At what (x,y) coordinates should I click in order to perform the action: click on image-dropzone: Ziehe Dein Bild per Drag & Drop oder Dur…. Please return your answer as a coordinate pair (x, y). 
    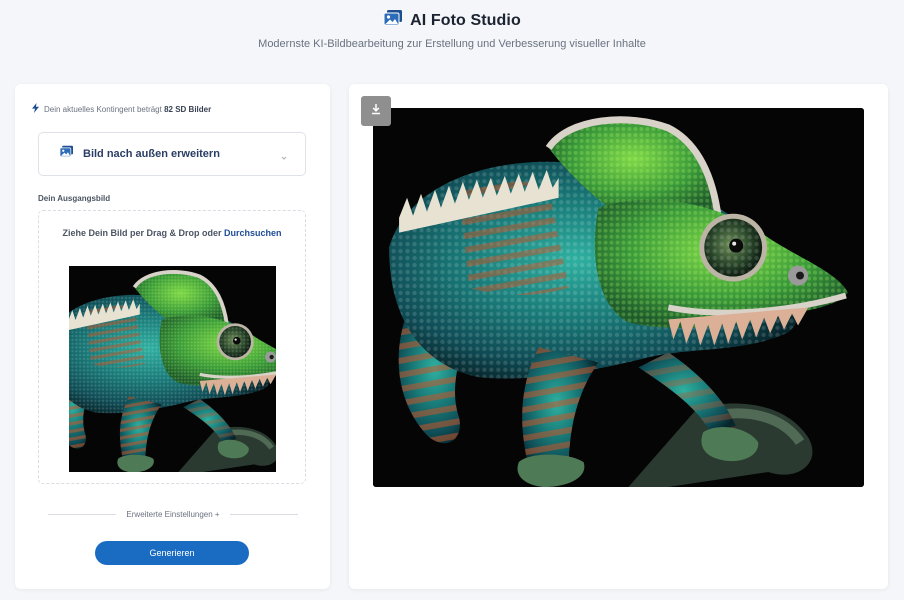
    Looking at the image, I should click on (172, 347).